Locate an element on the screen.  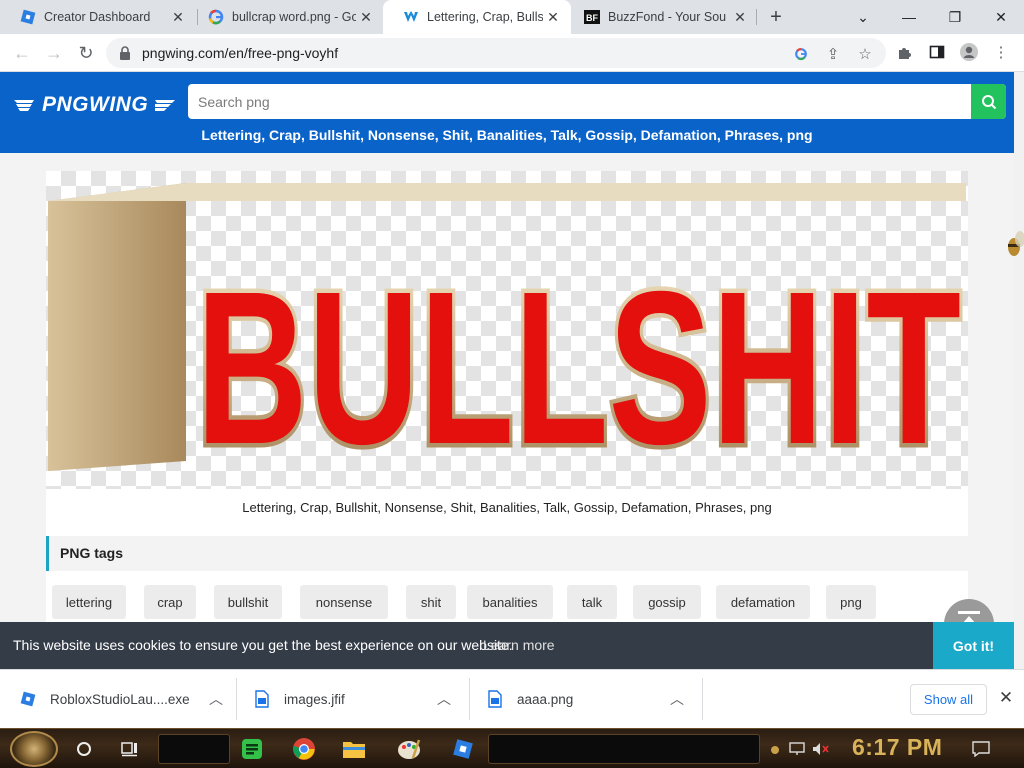
tag-lettering: lettering is located at coordinates (89, 602).